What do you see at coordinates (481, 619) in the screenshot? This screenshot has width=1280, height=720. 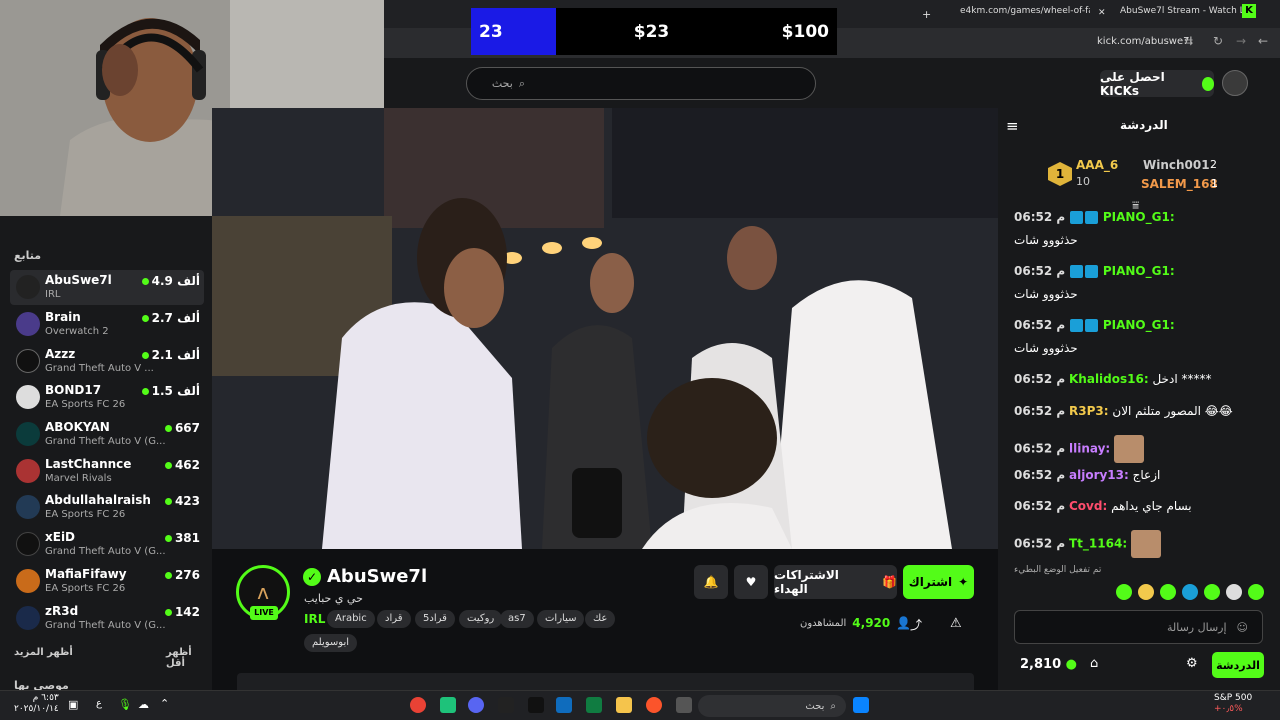 I see `stream-tag: روكيت` at bounding box center [481, 619].